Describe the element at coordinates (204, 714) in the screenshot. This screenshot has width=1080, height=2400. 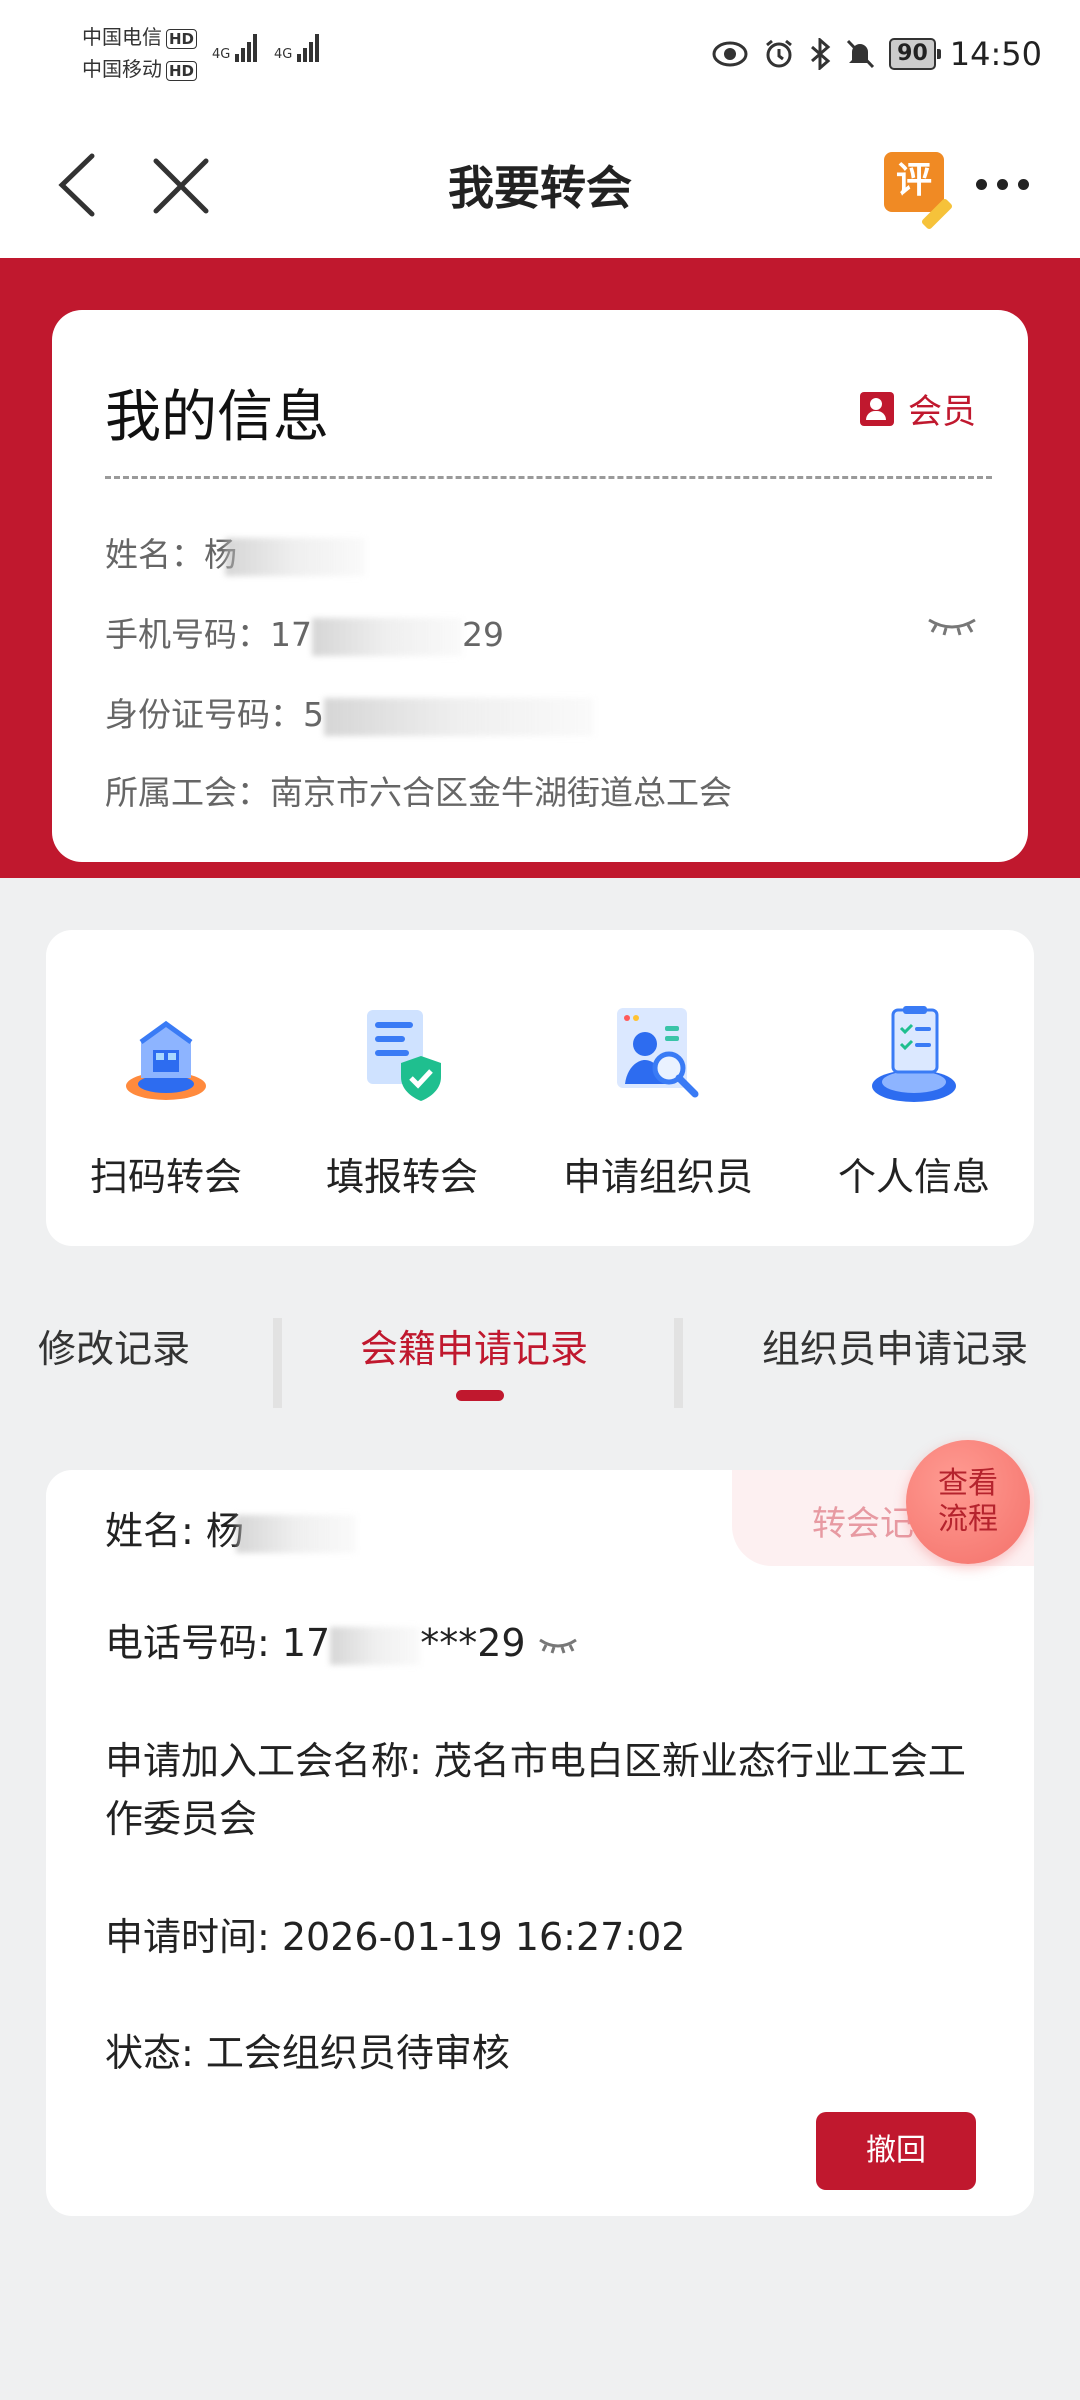
I see `id-label: 身份证号码：` at that location.